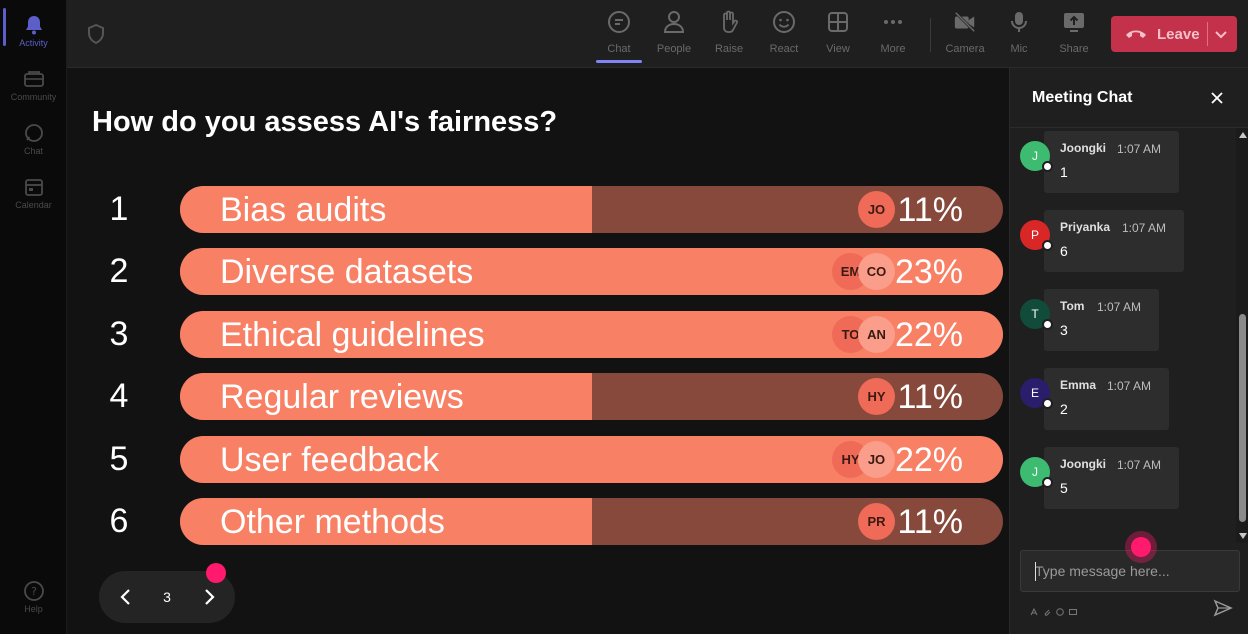 The height and width of the screenshot is (634, 1248). Describe the element at coordinates (33, 317) in the screenshot. I see `app-rail: Activity Community Chat Calendar ? Help` at that location.